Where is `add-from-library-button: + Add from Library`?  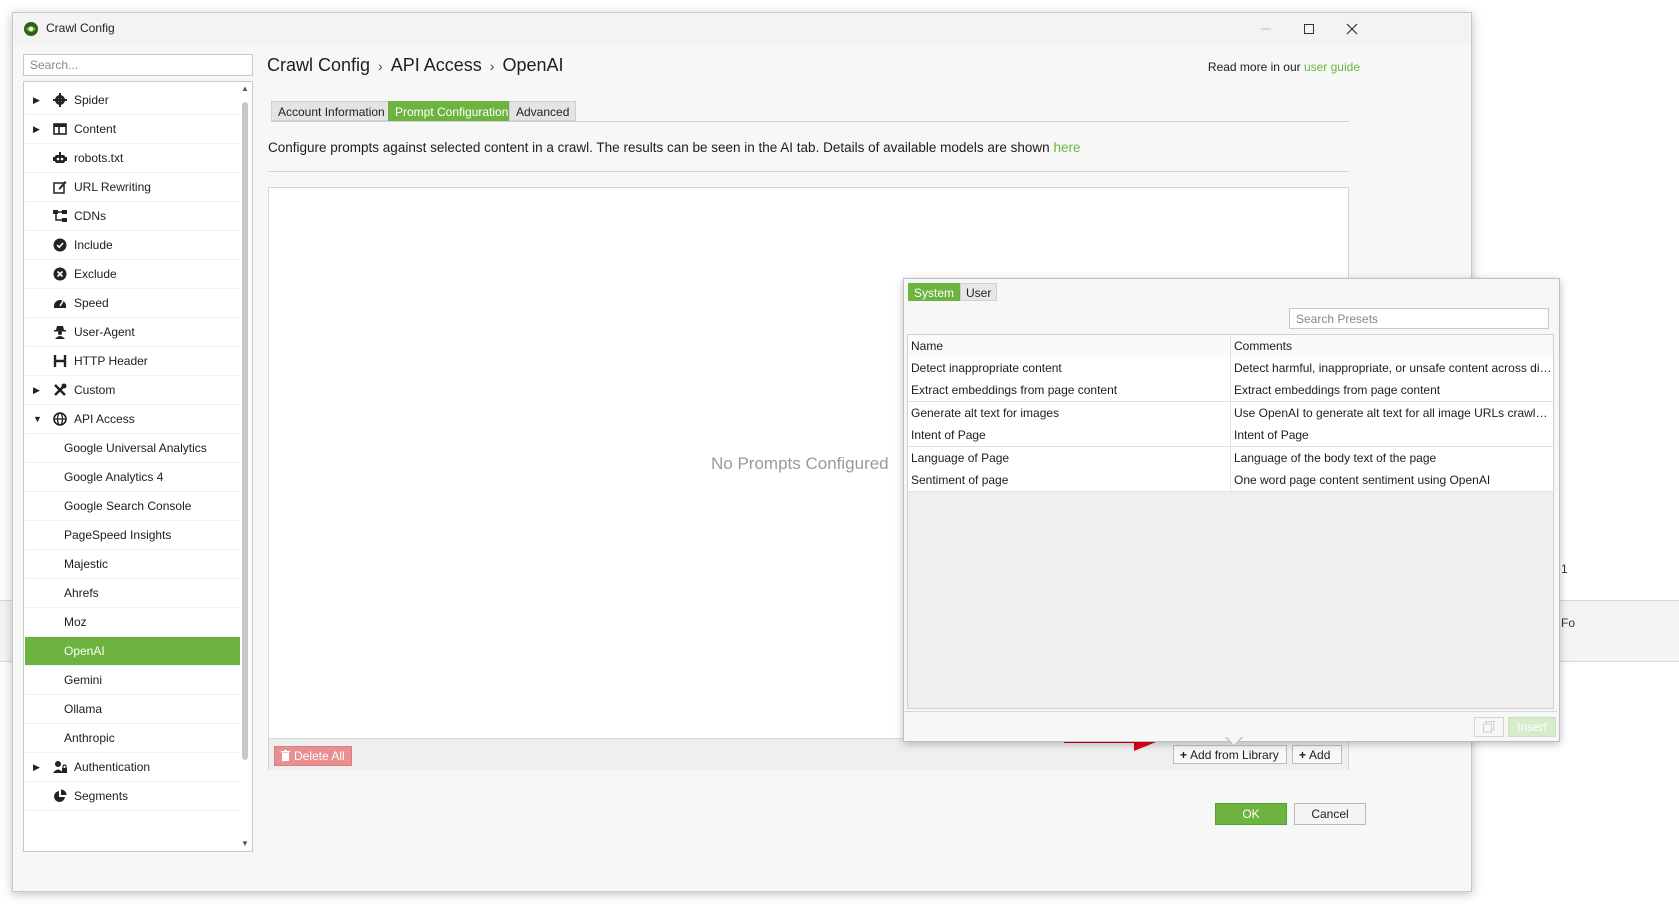 add-from-library-button: + Add from Library is located at coordinates (1230, 754).